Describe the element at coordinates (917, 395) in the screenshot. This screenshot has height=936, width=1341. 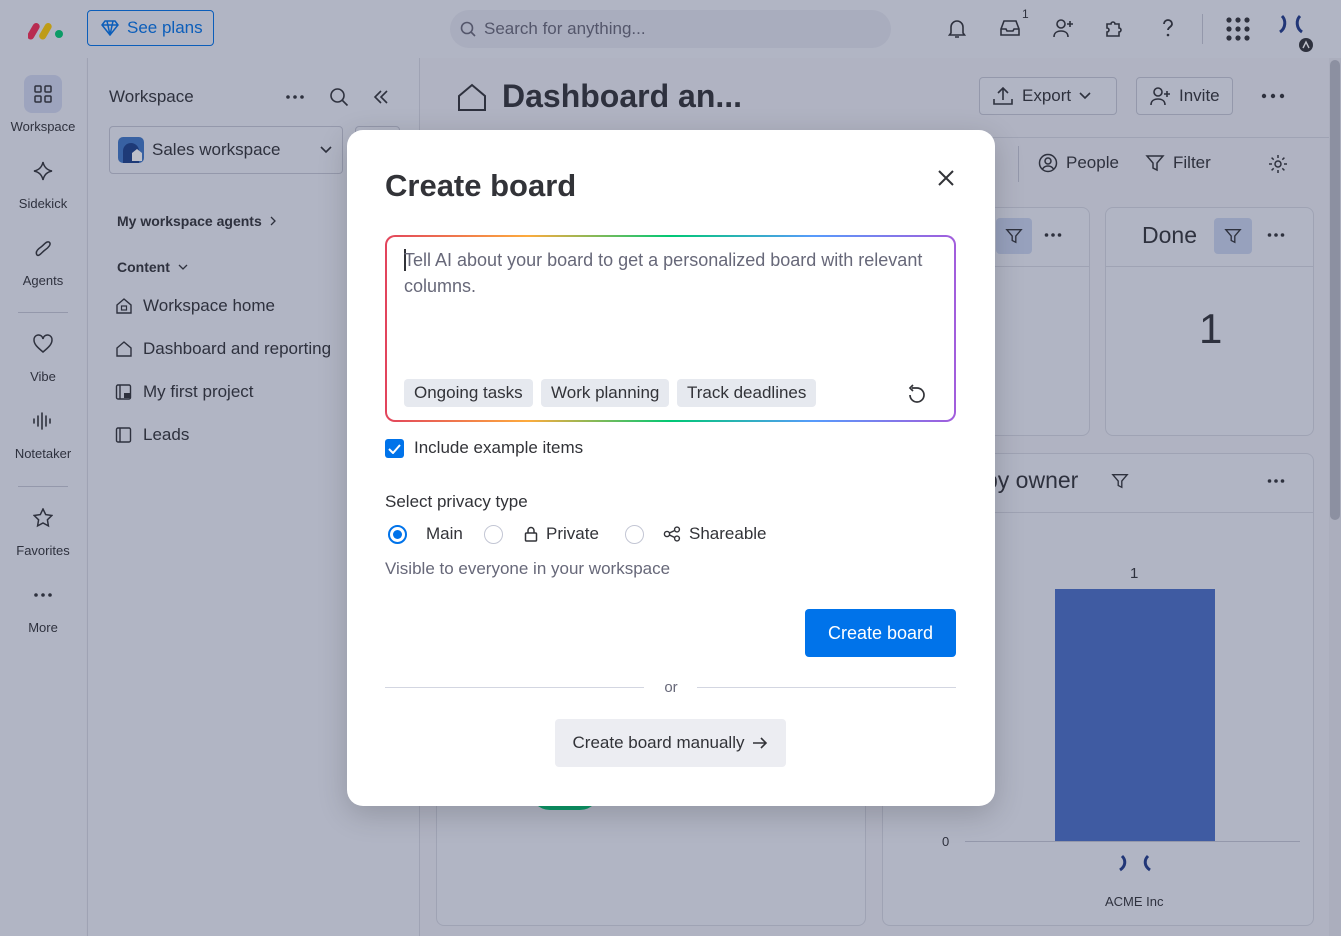
I see `refresh-suggestions-icon` at that location.